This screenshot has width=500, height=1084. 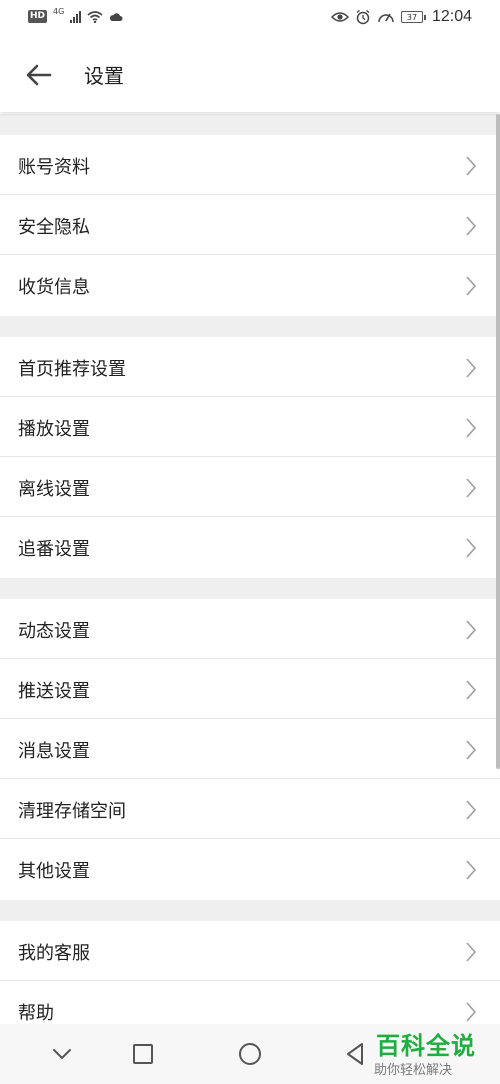 What do you see at coordinates (498, 441) in the screenshot?
I see `scrollbar` at bounding box center [498, 441].